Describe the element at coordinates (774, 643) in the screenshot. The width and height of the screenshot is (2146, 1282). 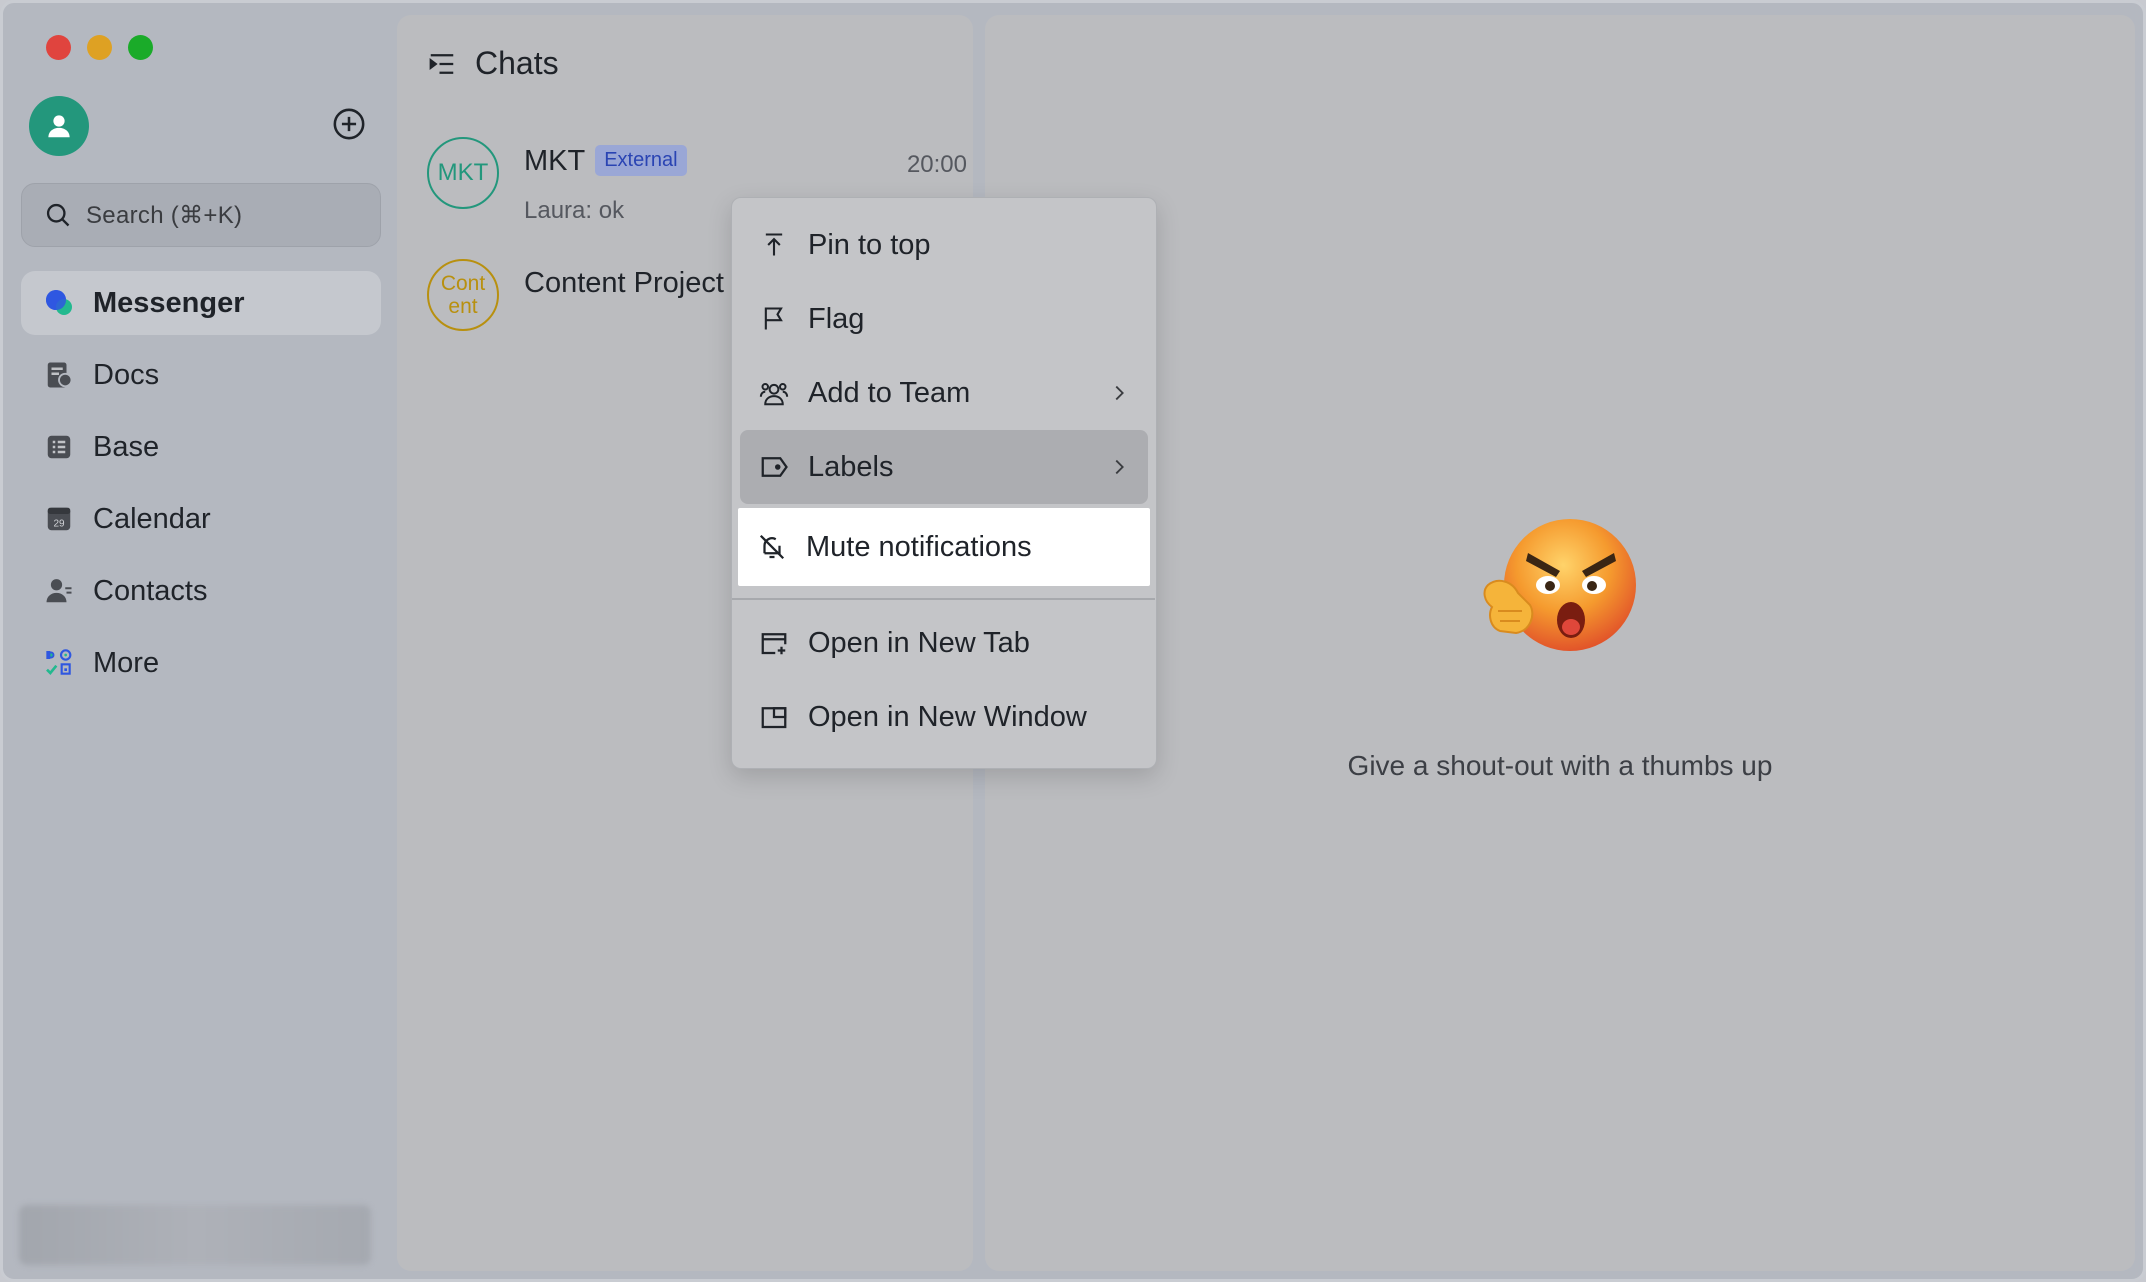
I see `new-tab-icon` at that location.